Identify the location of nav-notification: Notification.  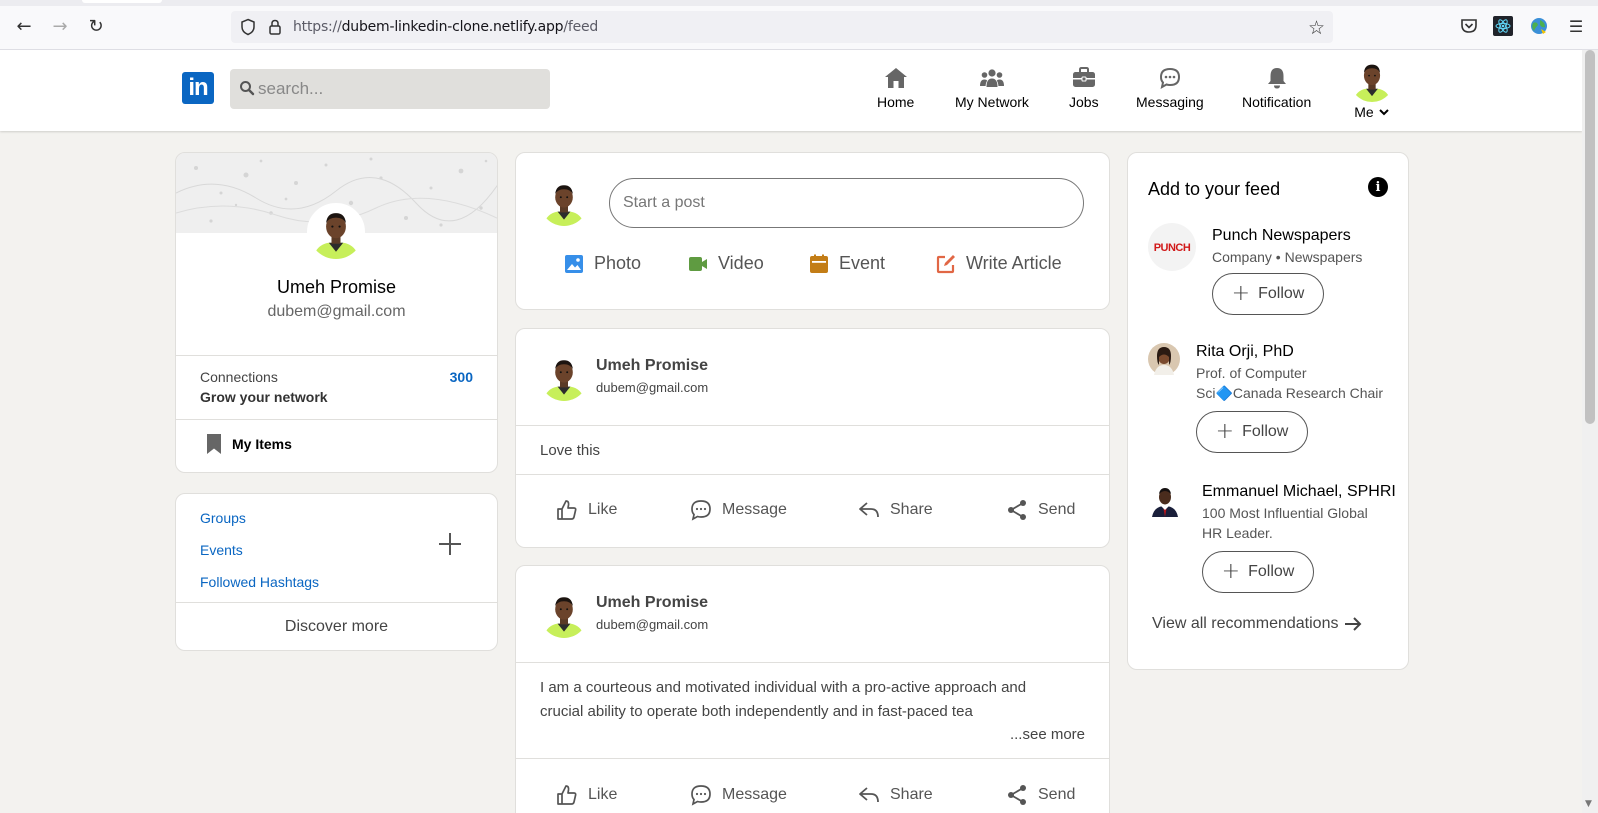
(1276, 88).